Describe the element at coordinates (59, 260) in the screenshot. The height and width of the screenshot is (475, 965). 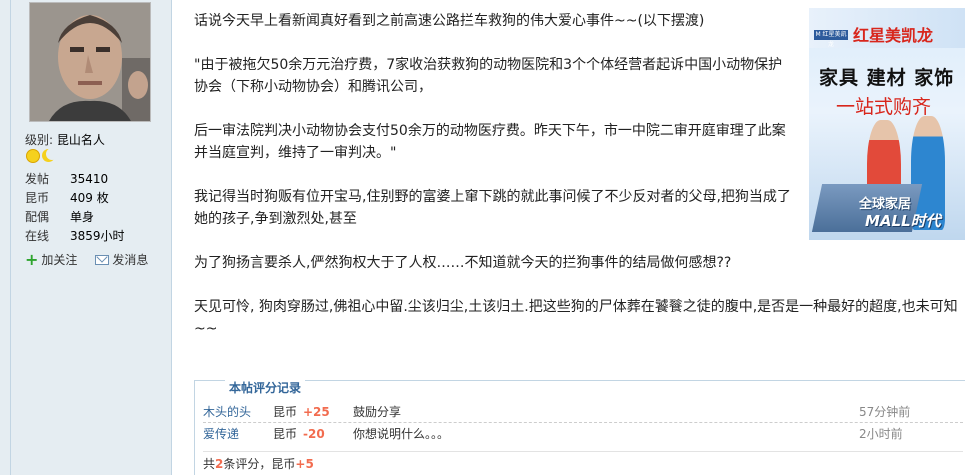
I see `follow-label: 加关注` at that location.